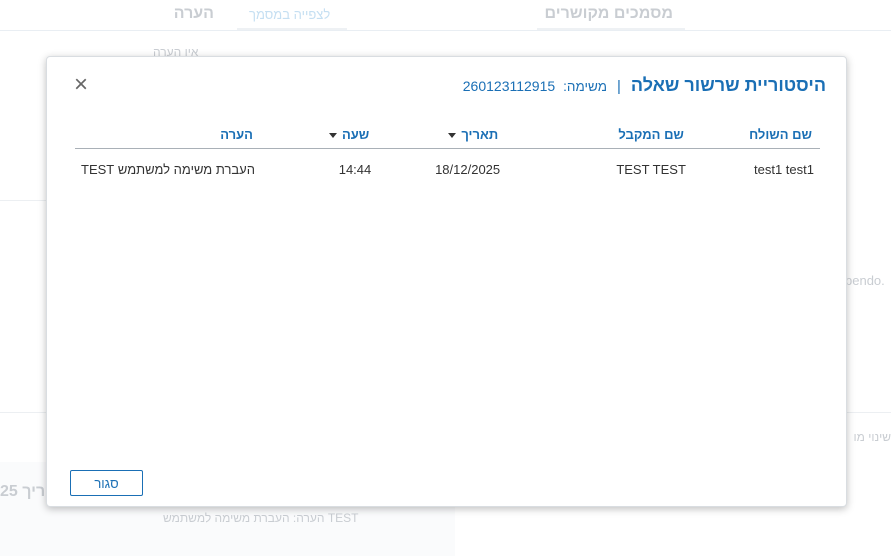 This screenshot has width=891, height=556. What do you see at coordinates (585, 86) in the screenshot?
I see `task-label: משימה:` at bounding box center [585, 86].